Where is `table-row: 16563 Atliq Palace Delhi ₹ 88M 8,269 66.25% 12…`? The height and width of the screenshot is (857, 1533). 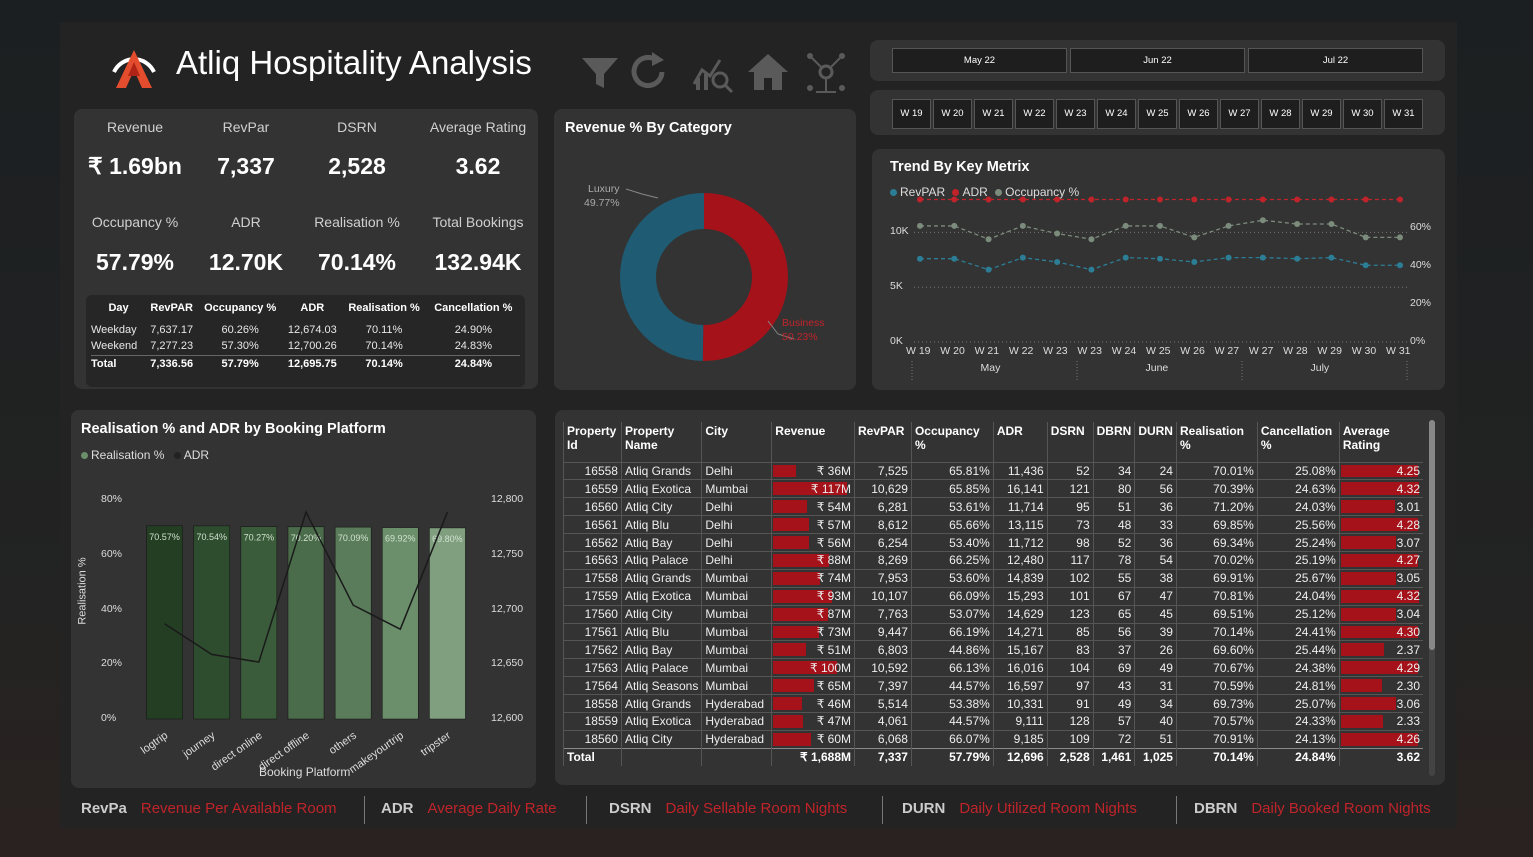
table-row: 16563 Atliq Palace Delhi ₹ 88M 8,269 66.25% 12… is located at coordinates (993, 560).